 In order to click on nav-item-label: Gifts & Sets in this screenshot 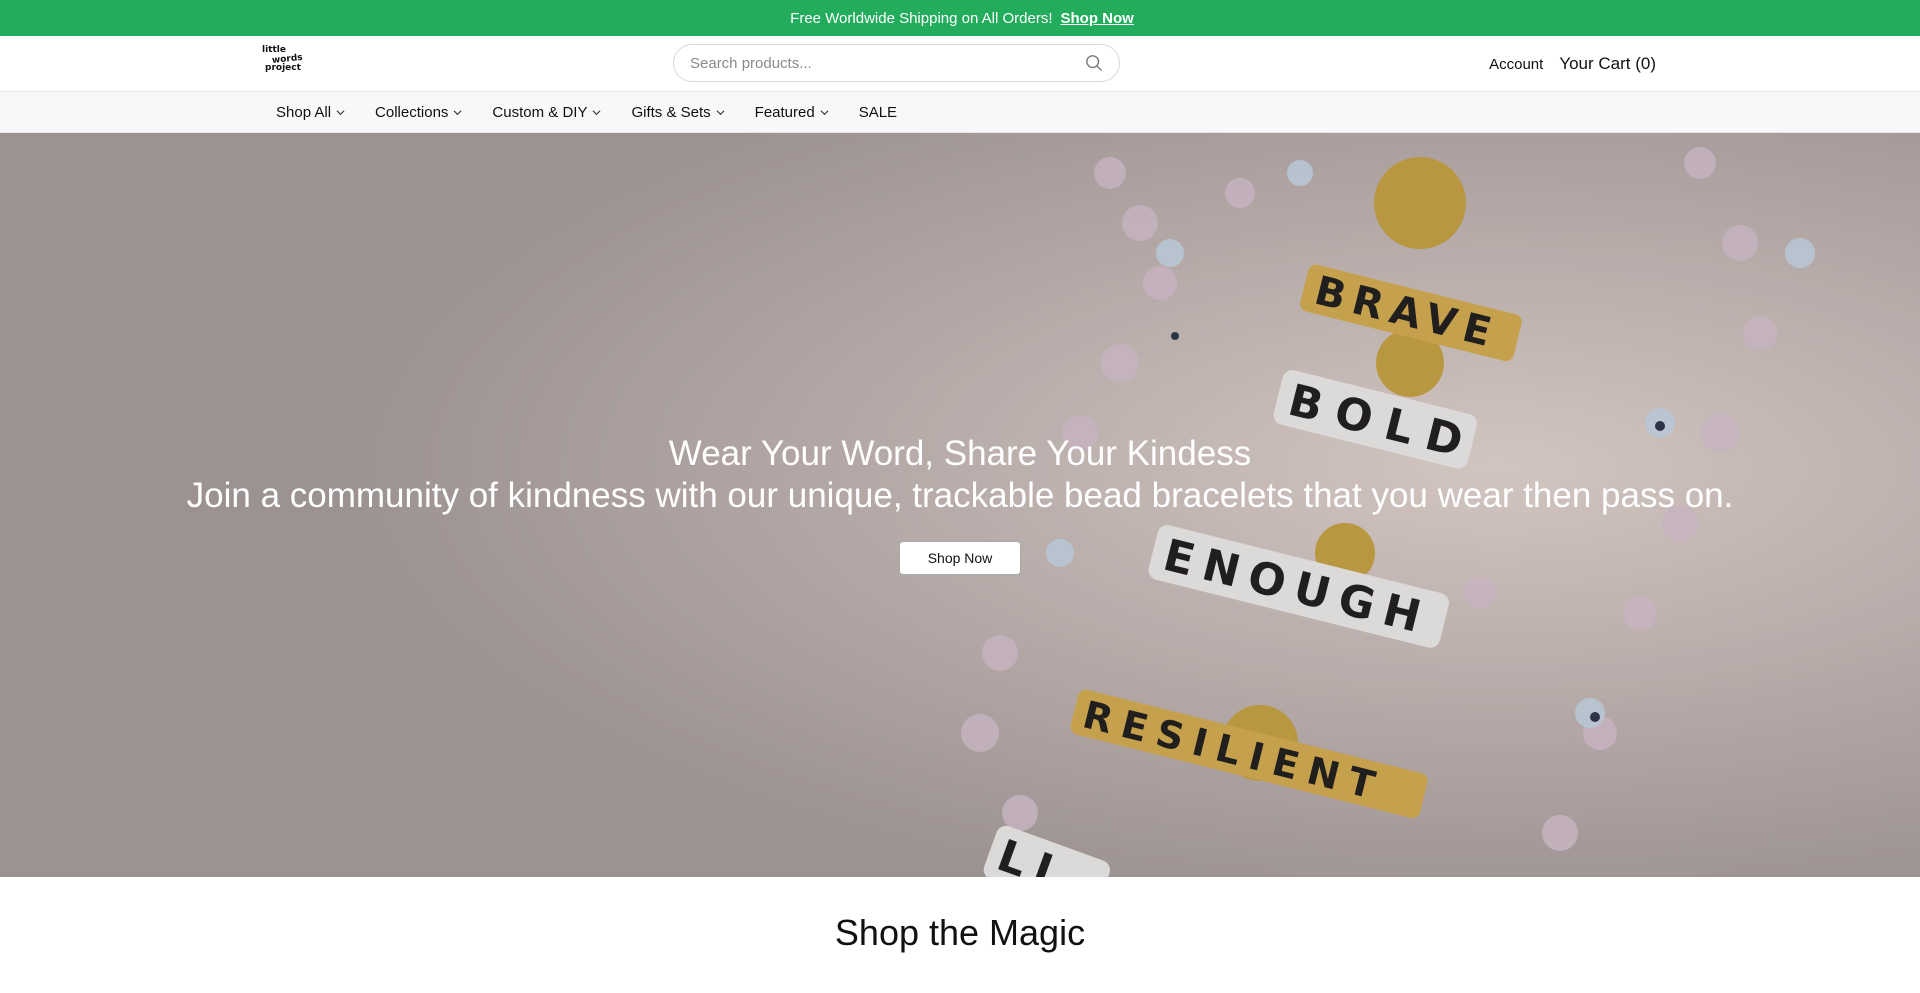, I will do `click(671, 112)`.